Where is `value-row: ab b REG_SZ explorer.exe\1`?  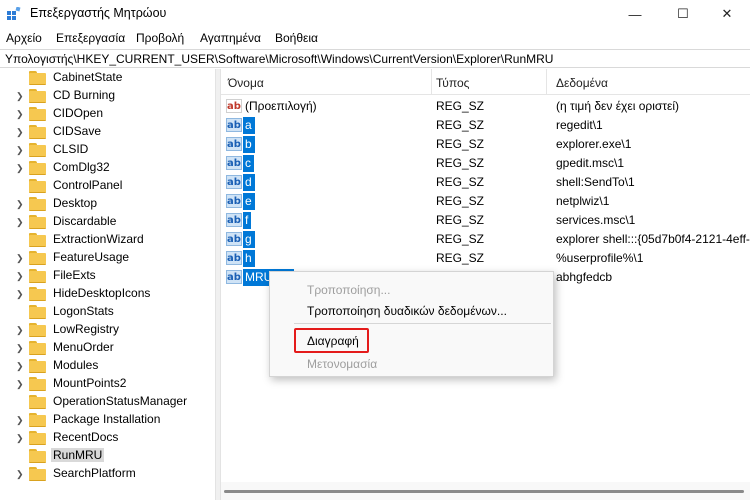 value-row: ab b REG_SZ explorer.exe\1 is located at coordinates (485, 144).